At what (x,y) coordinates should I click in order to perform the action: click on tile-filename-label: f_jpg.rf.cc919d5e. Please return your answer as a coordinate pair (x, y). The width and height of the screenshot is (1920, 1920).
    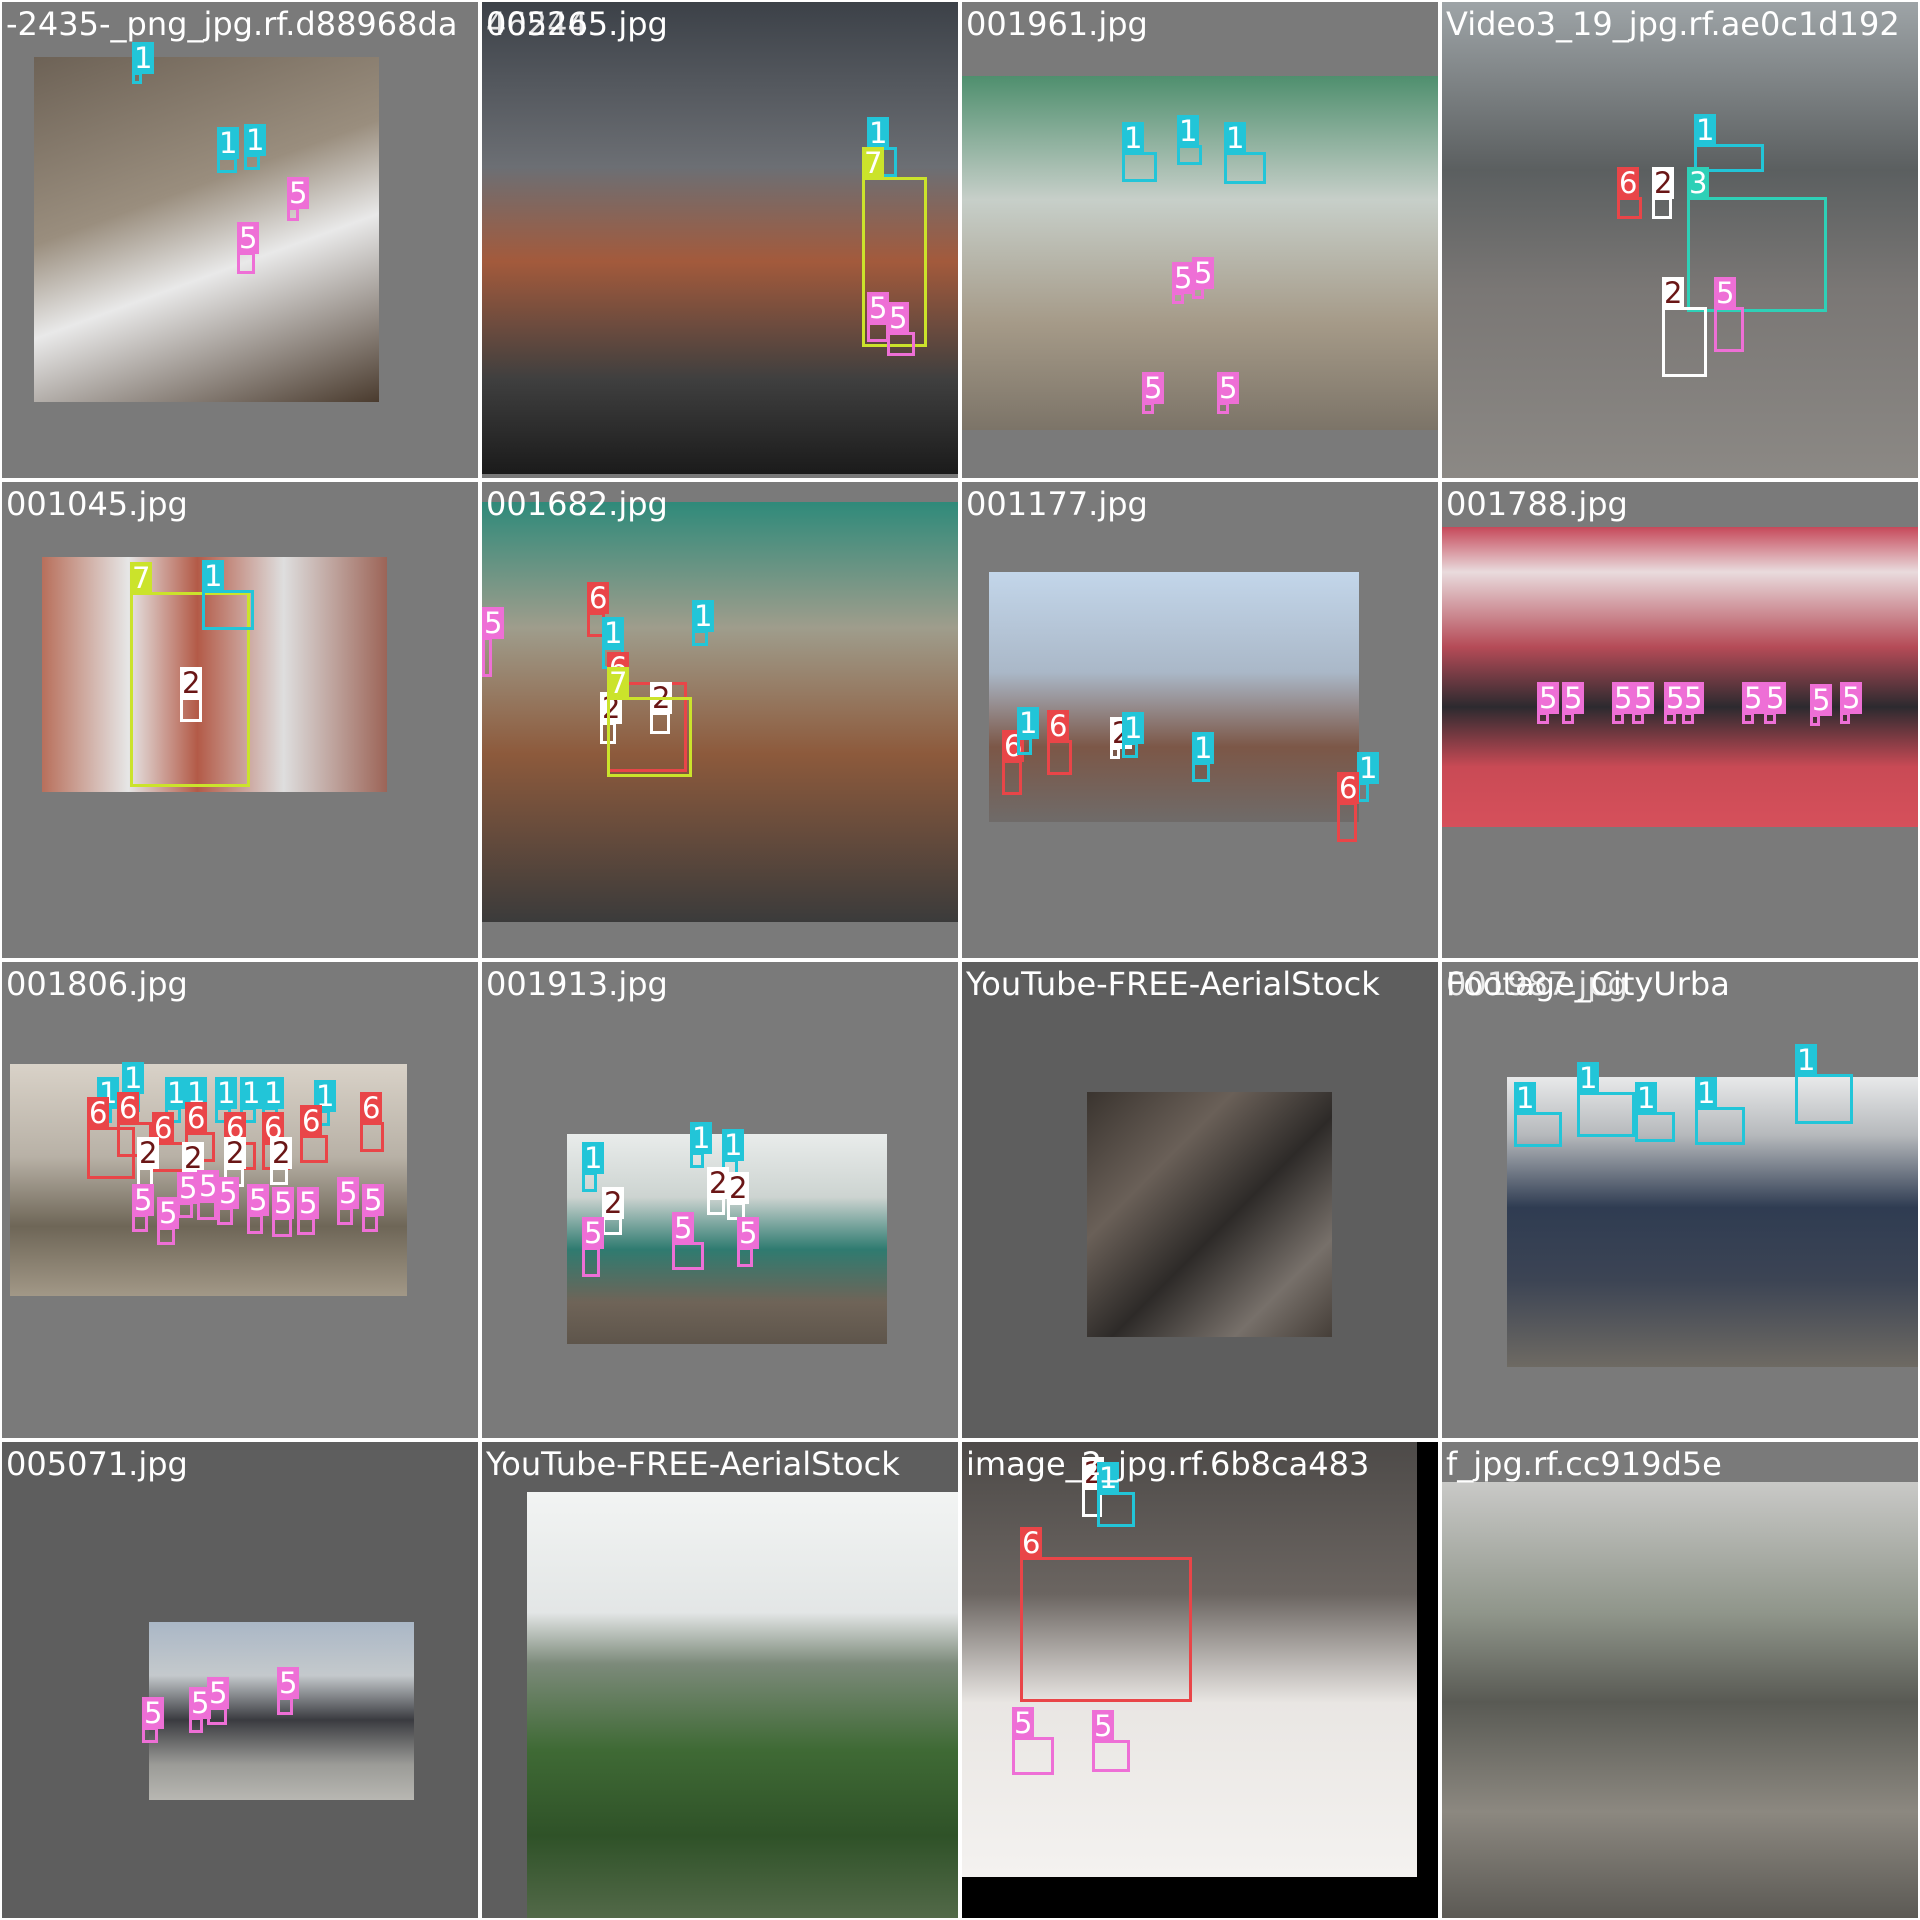
    Looking at the image, I should click on (1584, 1464).